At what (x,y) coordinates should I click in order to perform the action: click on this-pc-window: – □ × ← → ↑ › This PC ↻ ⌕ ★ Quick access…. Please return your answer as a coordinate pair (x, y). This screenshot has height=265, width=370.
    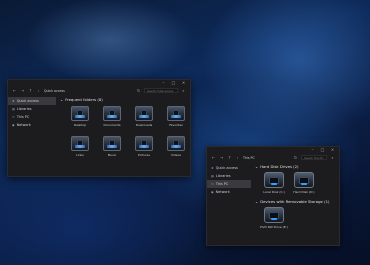
    Looking at the image, I should click on (273, 196).